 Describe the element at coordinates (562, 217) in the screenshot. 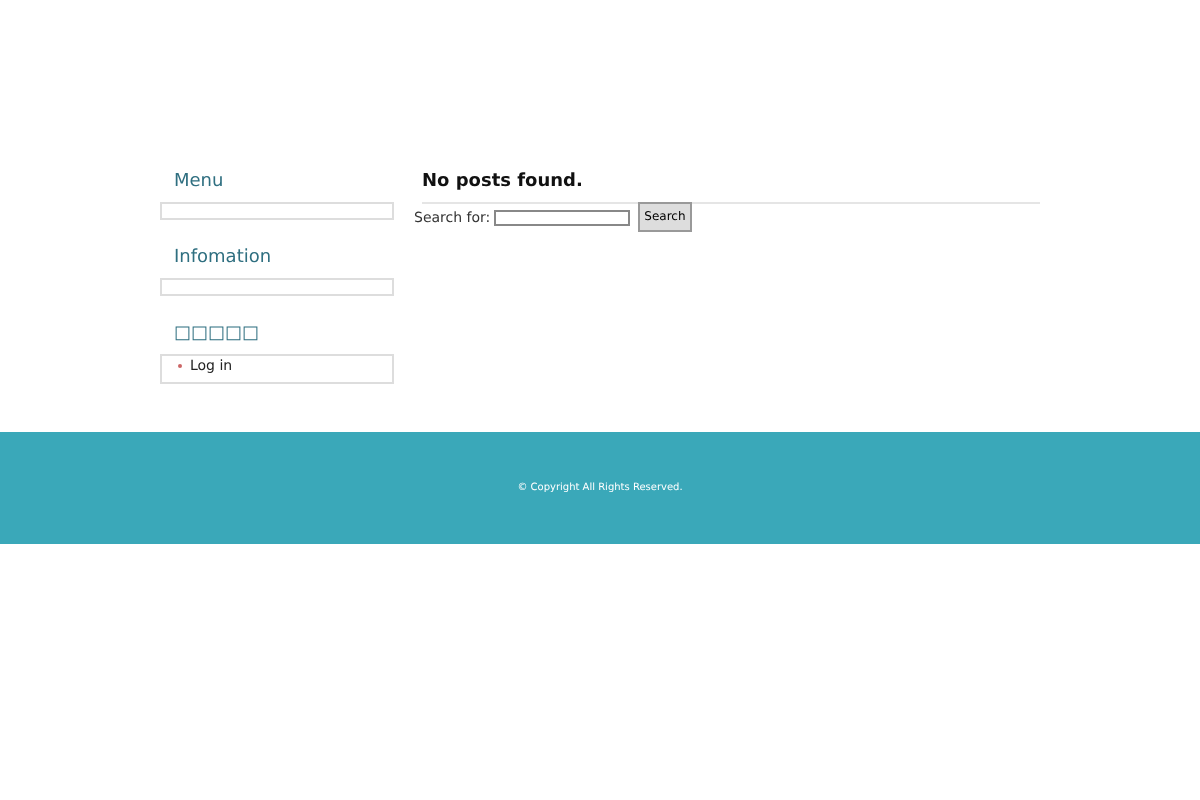

I see `search-field` at that location.